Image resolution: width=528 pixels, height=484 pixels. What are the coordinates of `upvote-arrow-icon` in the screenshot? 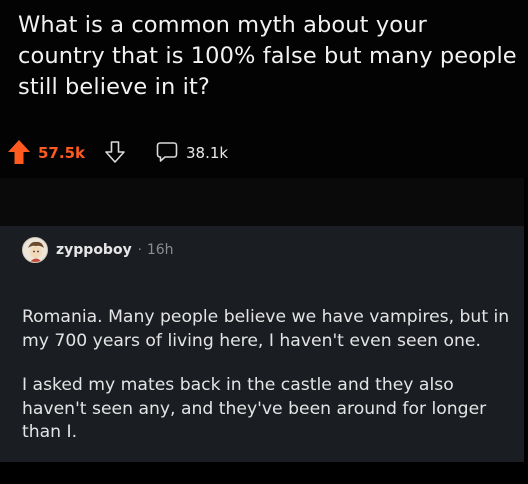 It's located at (19, 152).